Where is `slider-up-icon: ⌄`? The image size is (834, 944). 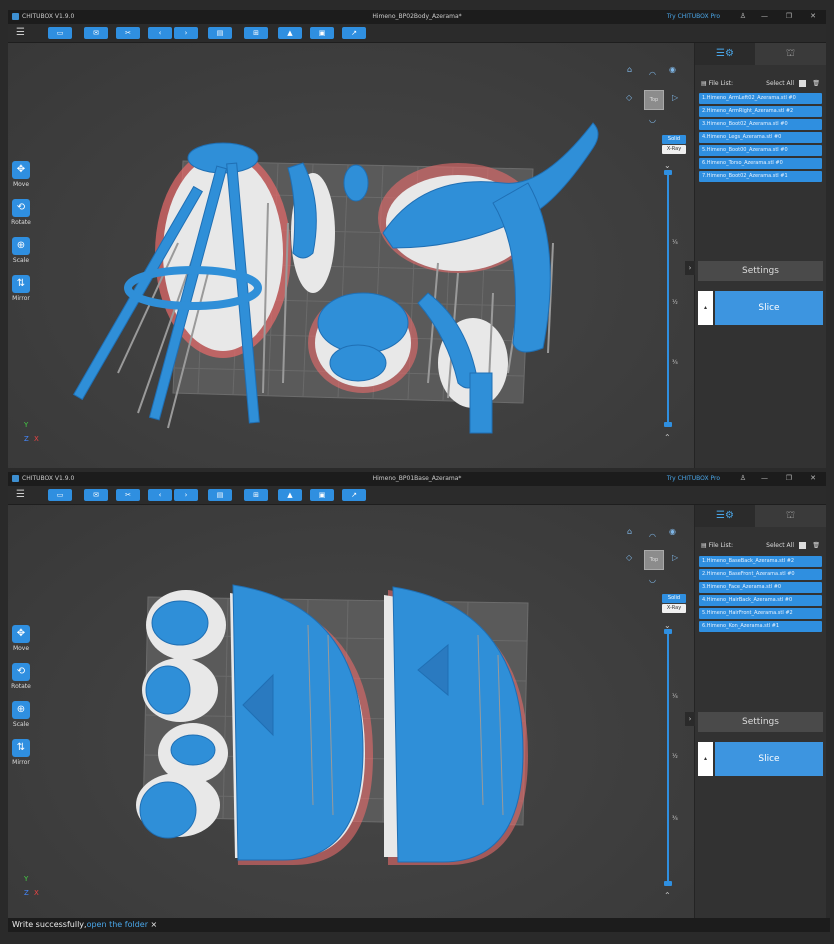
slider-up-icon: ⌄ is located at coordinates (667, 165).